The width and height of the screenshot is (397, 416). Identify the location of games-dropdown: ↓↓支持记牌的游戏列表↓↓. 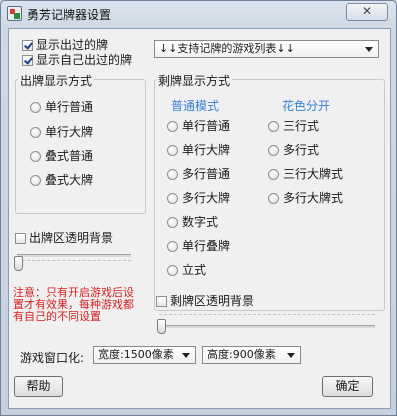
(266, 49).